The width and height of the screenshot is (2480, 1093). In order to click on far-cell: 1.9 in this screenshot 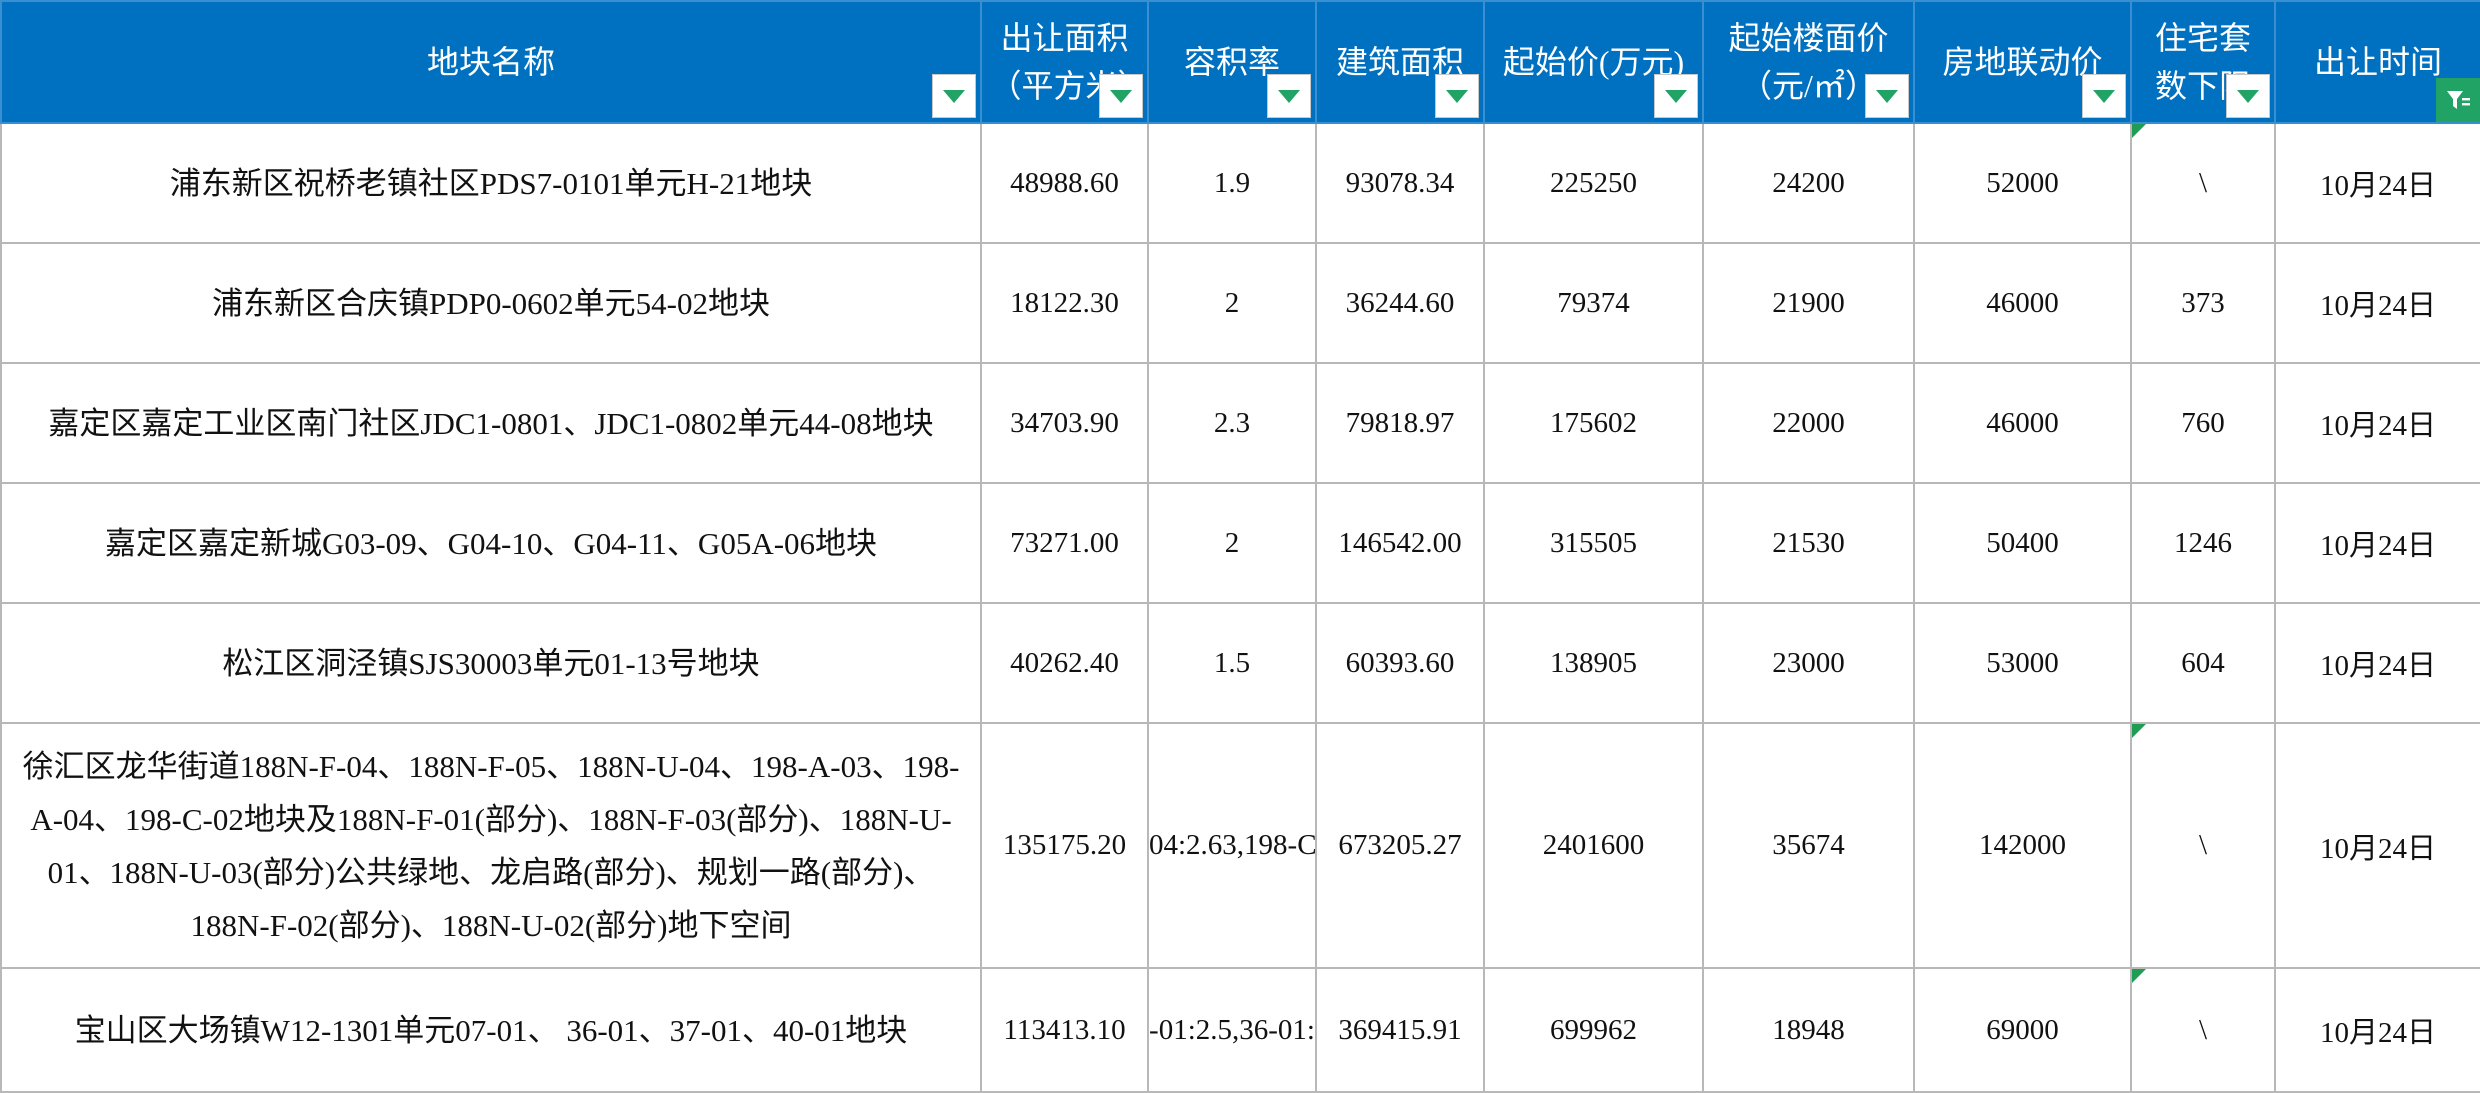, I will do `click(1232, 183)`.